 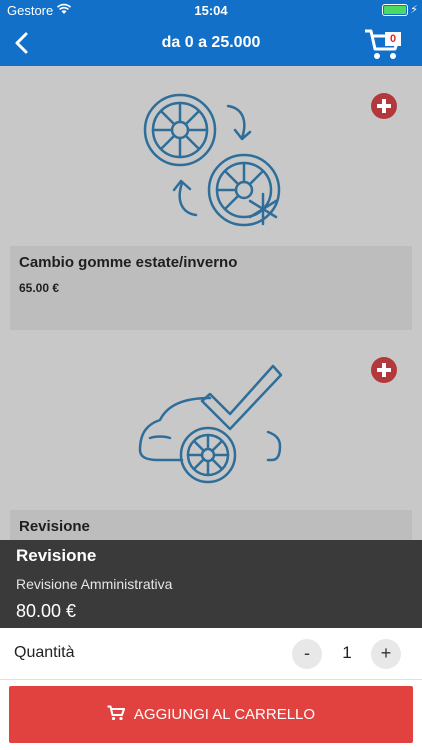 What do you see at coordinates (224, 714) in the screenshot?
I see `add-to-cart-label: AGGIUNGI AL CARRELLO` at bounding box center [224, 714].